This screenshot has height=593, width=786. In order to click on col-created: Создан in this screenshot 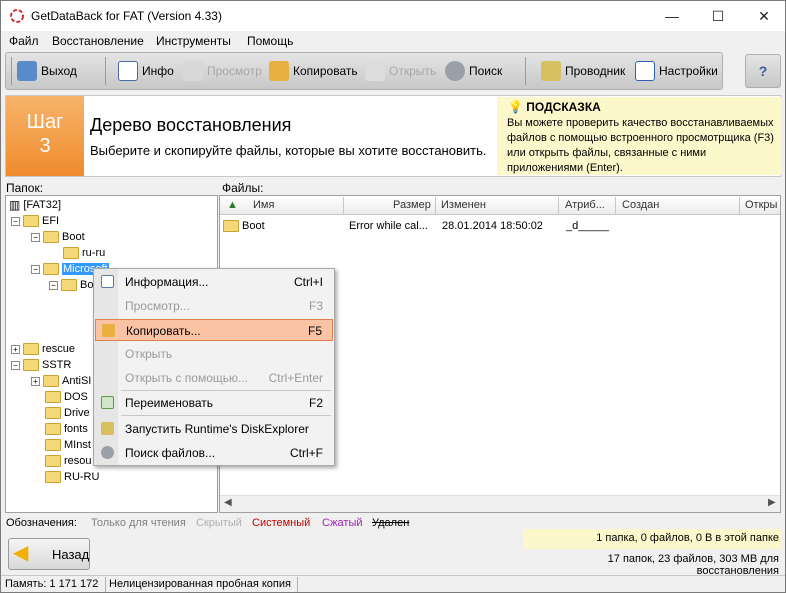, I will do `click(640, 205)`.